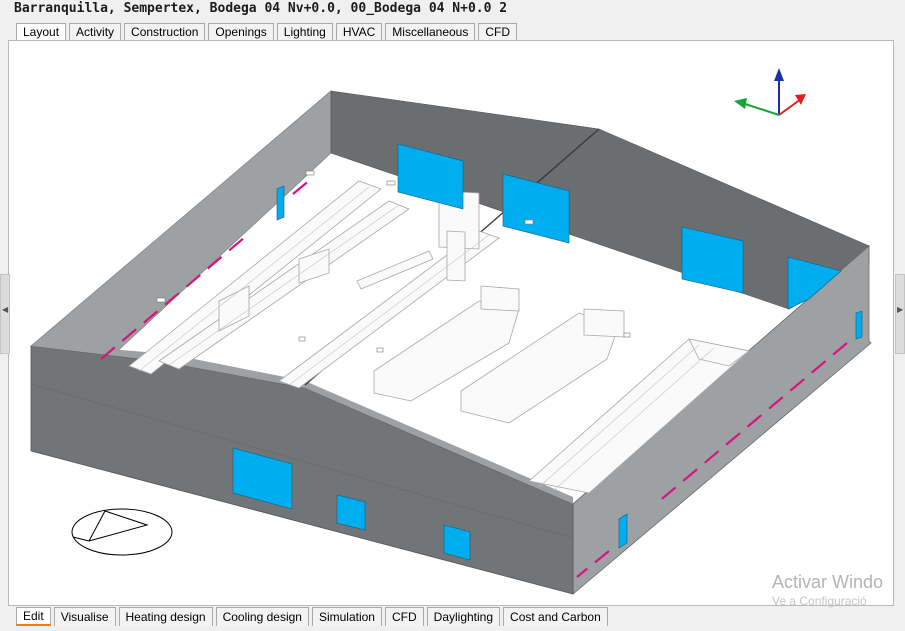  What do you see at coordinates (463, 616) in the screenshot?
I see `tab-daylighting: Daylighting` at bounding box center [463, 616].